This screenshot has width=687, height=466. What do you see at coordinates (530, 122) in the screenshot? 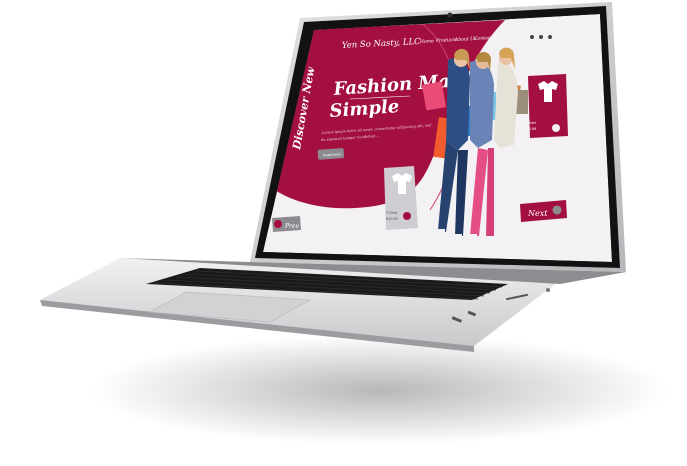
I see `product-card-right-name: T-Shirt` at bounding box center [530, 122].